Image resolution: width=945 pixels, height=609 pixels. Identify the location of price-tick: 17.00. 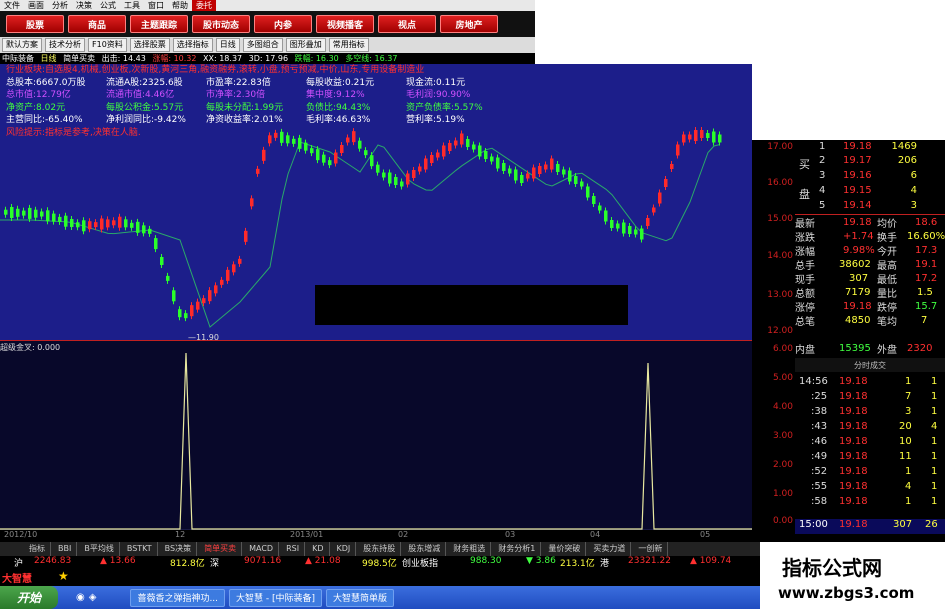
(780, 147).